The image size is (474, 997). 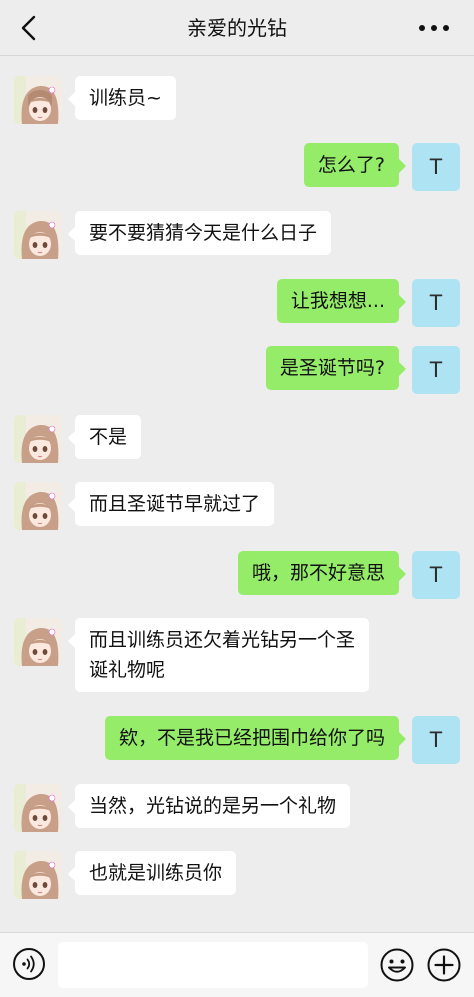 I want to click on chat-header: 亲爱的光钻, so click(x=237, y=28).